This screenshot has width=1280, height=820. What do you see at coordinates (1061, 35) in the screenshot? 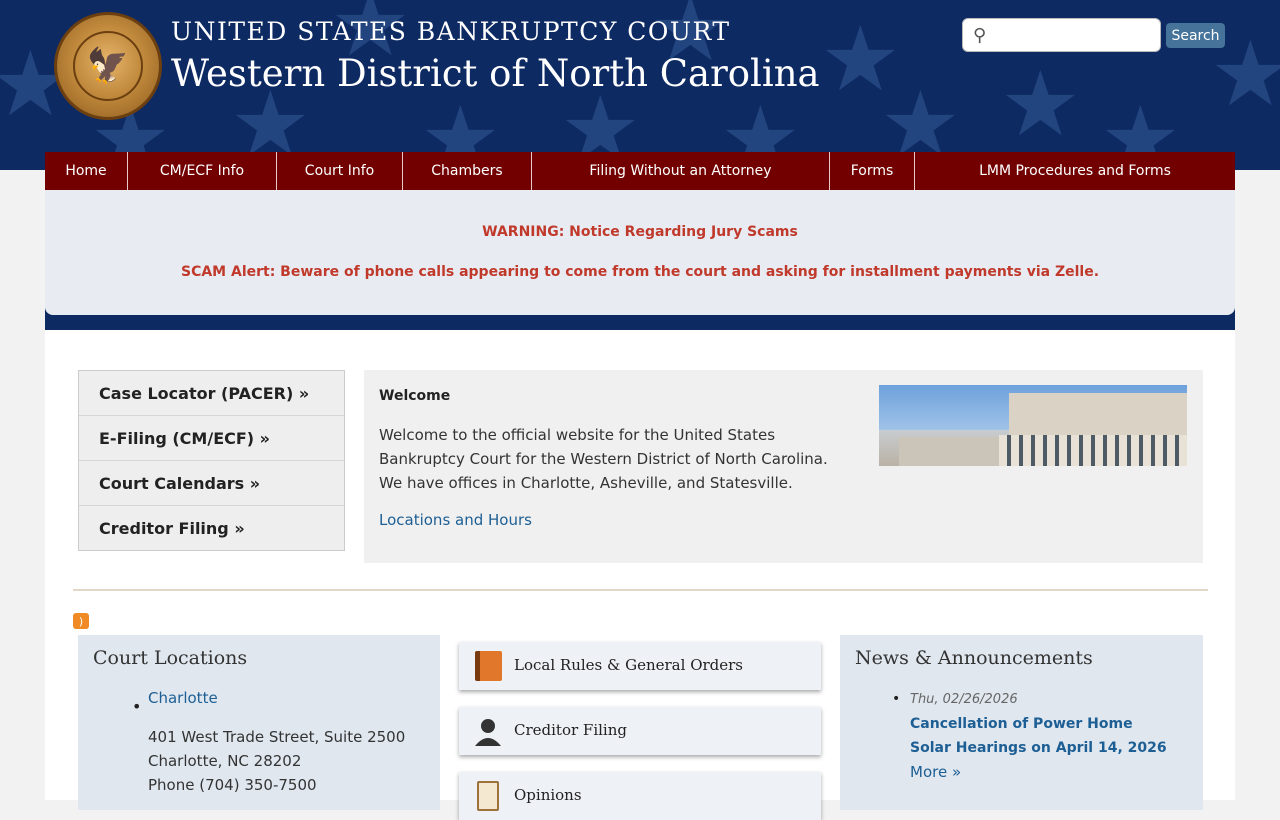
I see `search-input: ⚲` at bounding box center [1061, 35].